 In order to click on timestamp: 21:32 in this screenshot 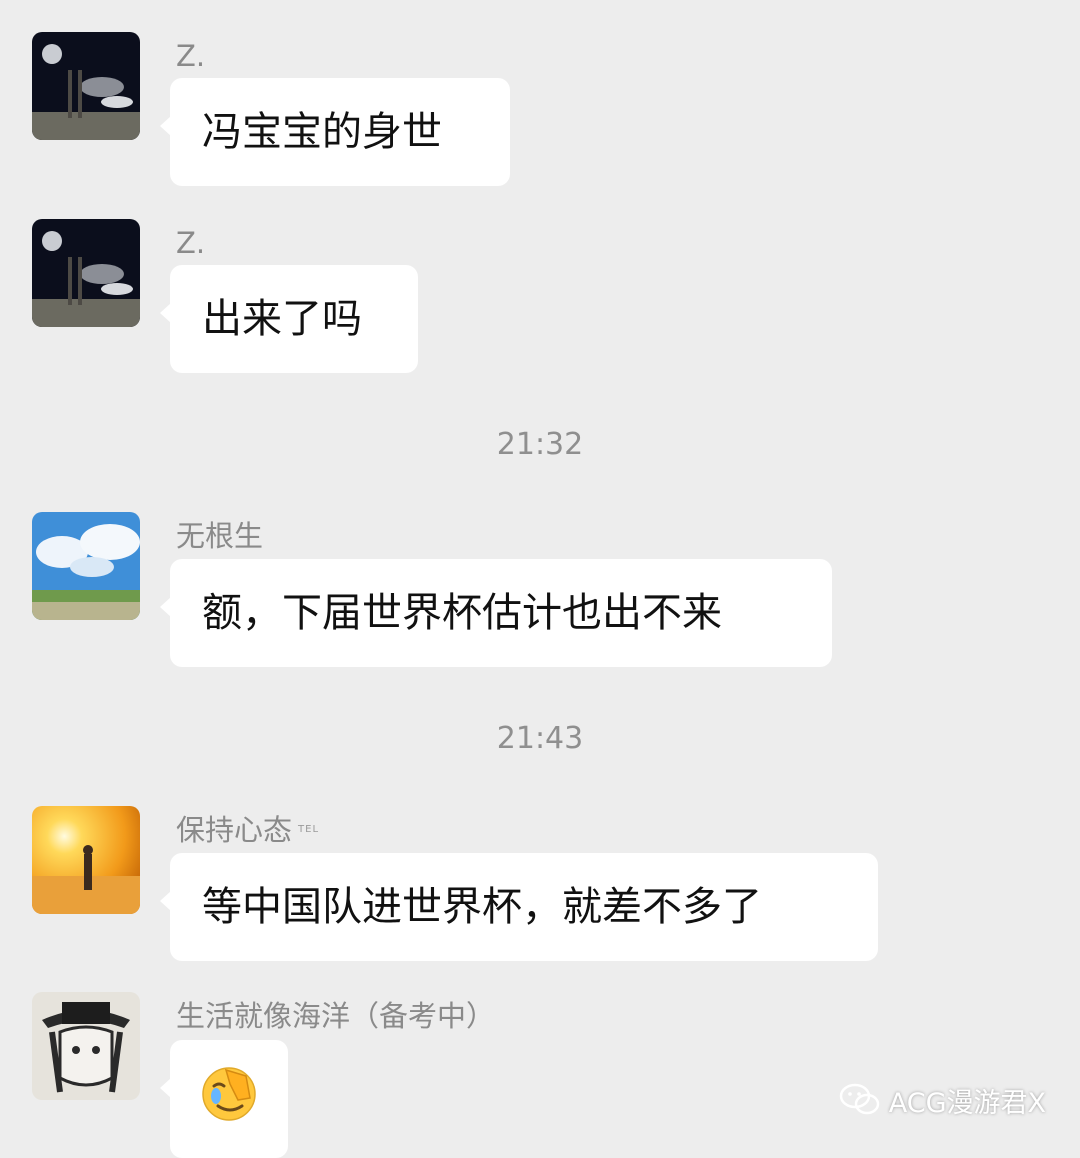, I will do `click(540, 444)`.